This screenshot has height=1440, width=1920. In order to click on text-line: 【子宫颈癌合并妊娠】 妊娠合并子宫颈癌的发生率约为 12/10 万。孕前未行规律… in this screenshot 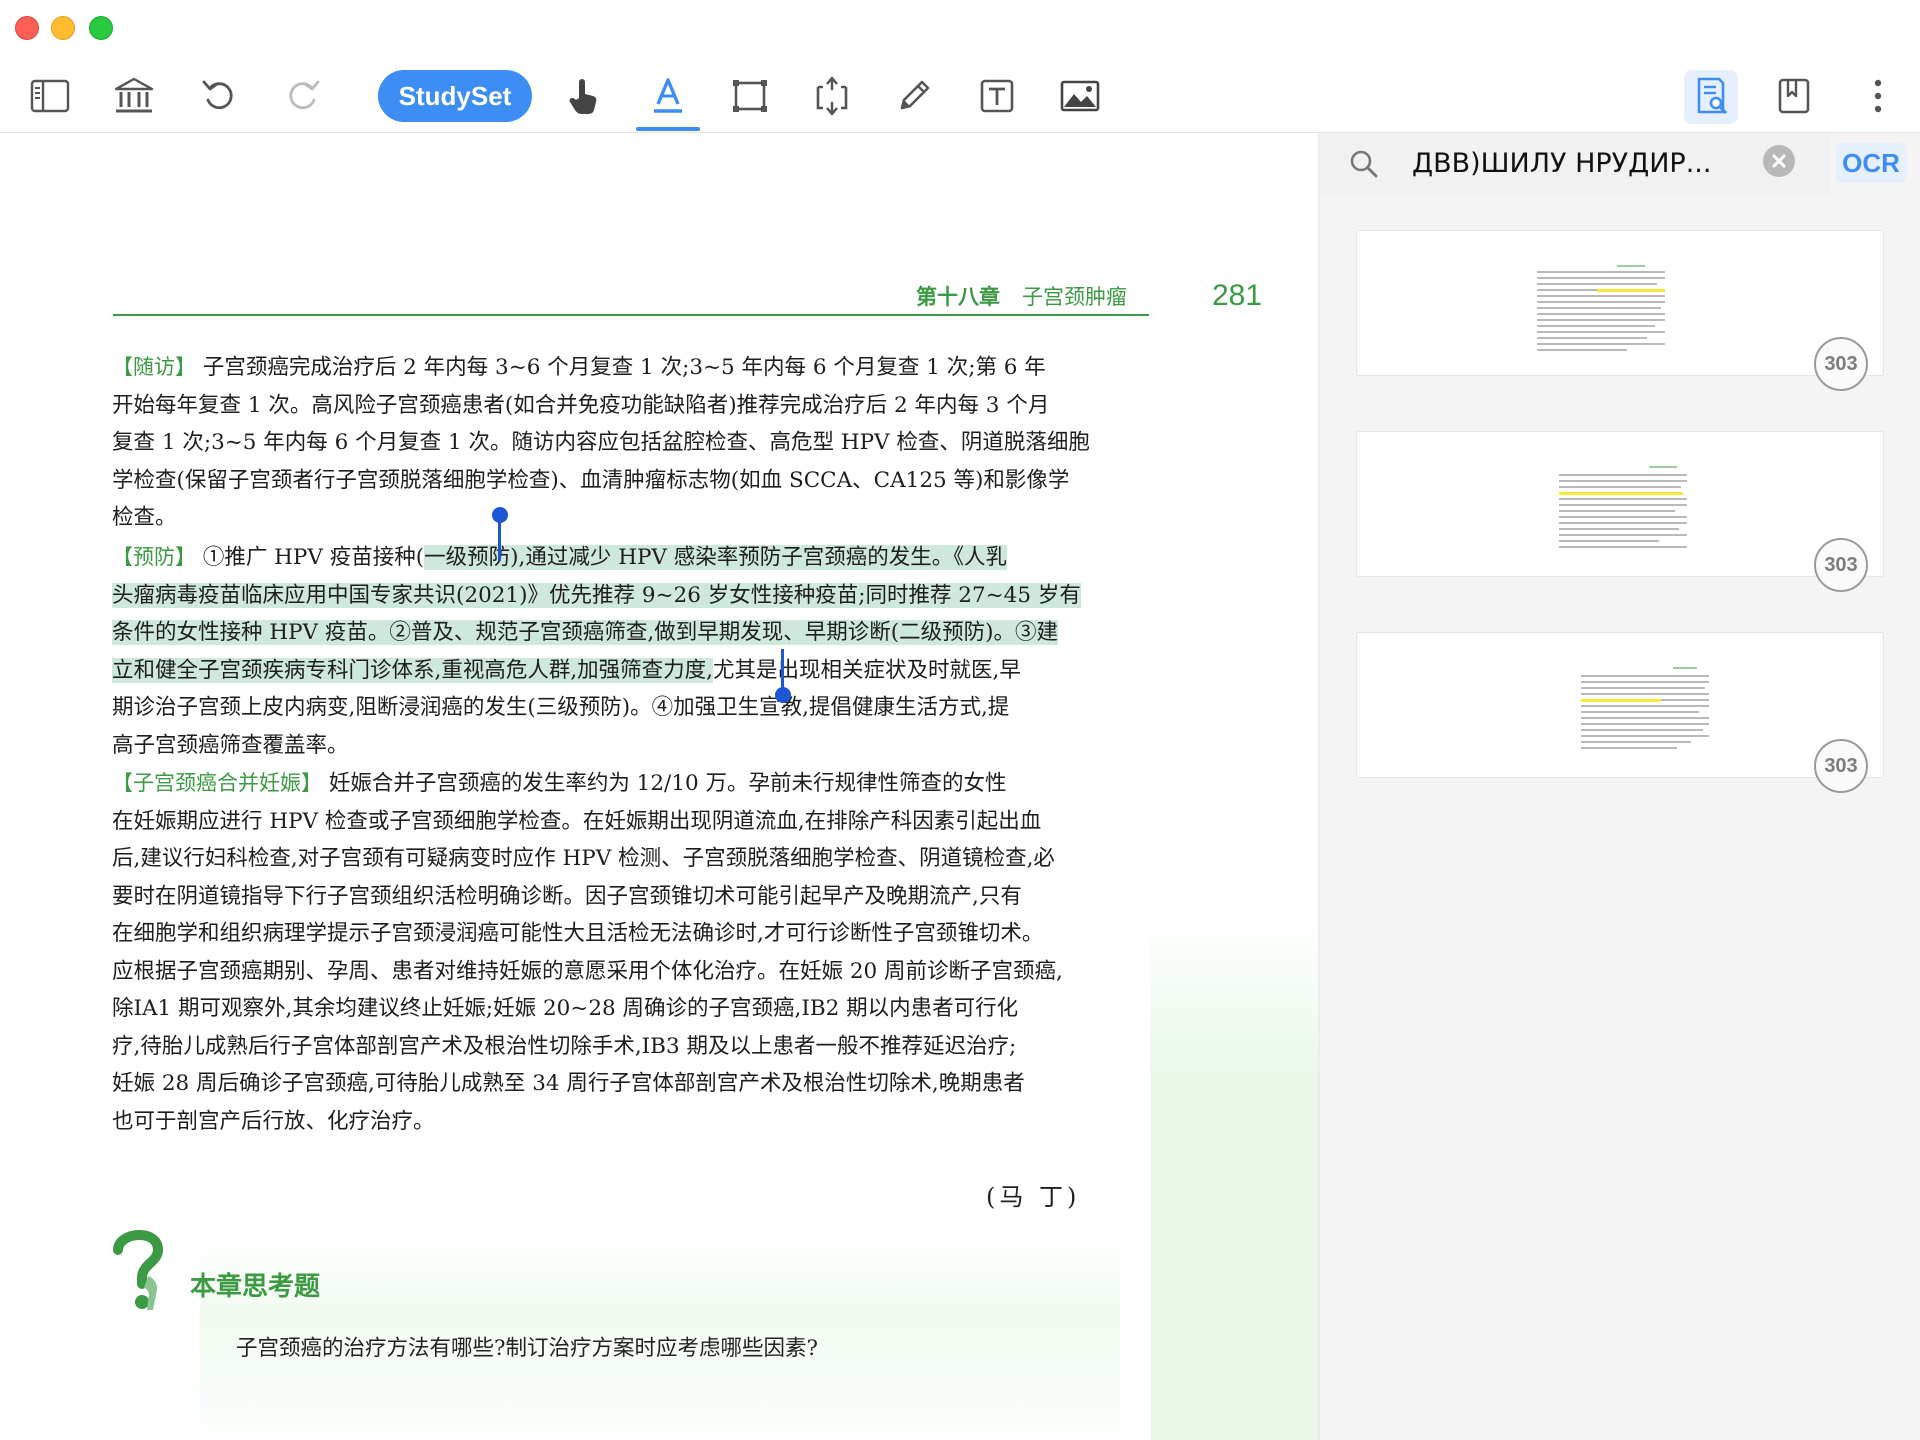, I will do `click(559, 783)`.